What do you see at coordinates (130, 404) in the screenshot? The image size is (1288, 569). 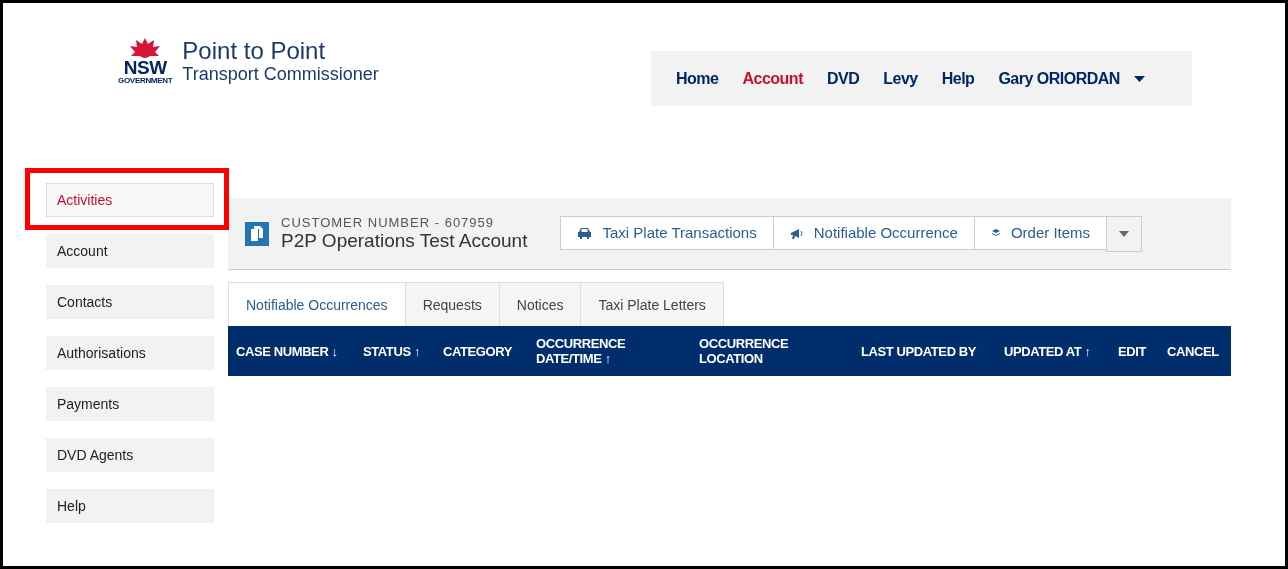 I see `sidebar-item: Payments` at bounding box center [130, 404].